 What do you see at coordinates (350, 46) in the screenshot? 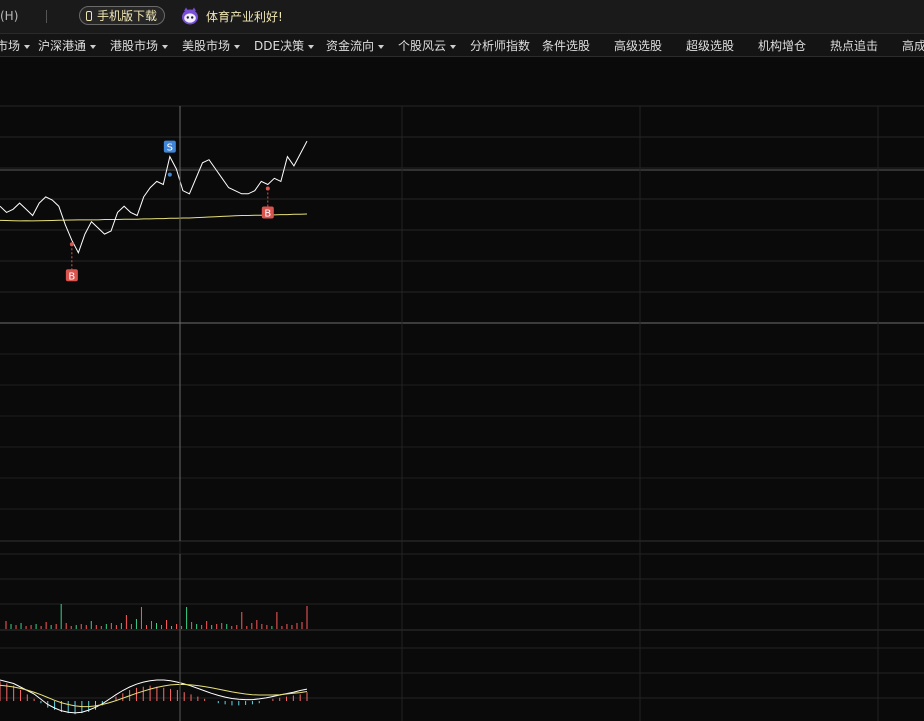
I see `menu-item-label: 资金流向` at bounding box center [350, 46].